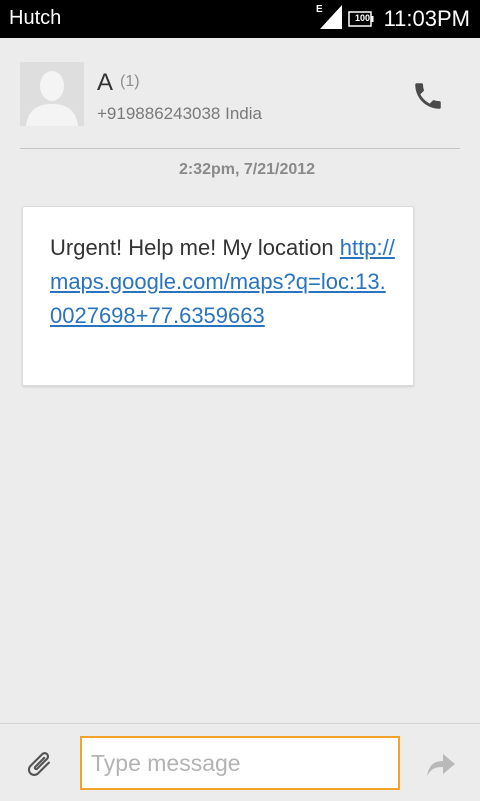  What do you see at coordinates (35, 18) in the screenshot?
I see `carrier-name: Hutch` at bounding box center [35, 18].